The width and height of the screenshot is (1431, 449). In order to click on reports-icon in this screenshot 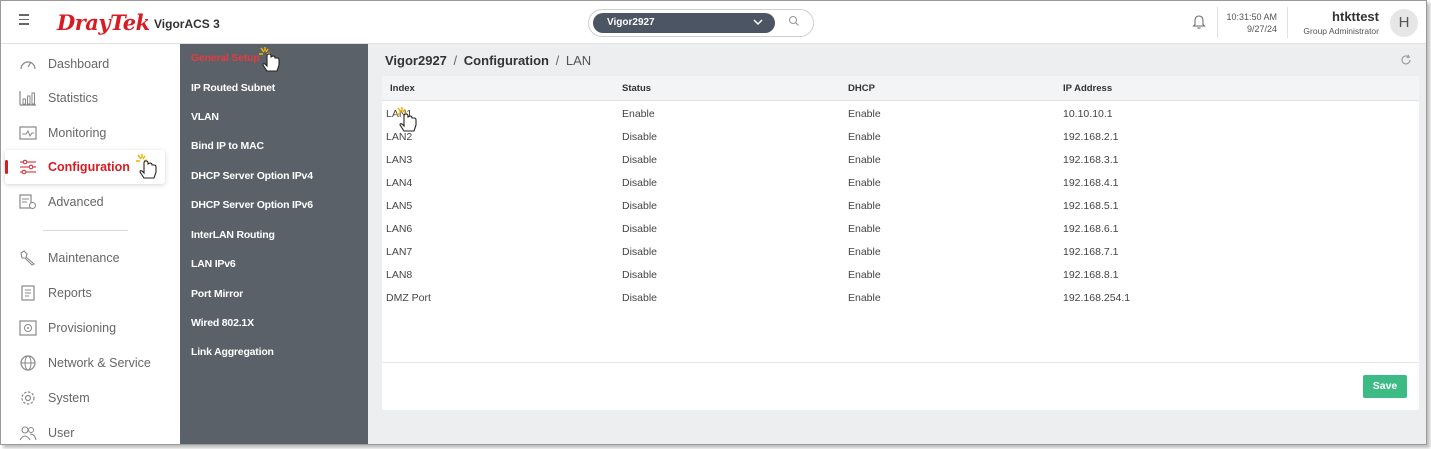, I will do `click(28, 293)`.